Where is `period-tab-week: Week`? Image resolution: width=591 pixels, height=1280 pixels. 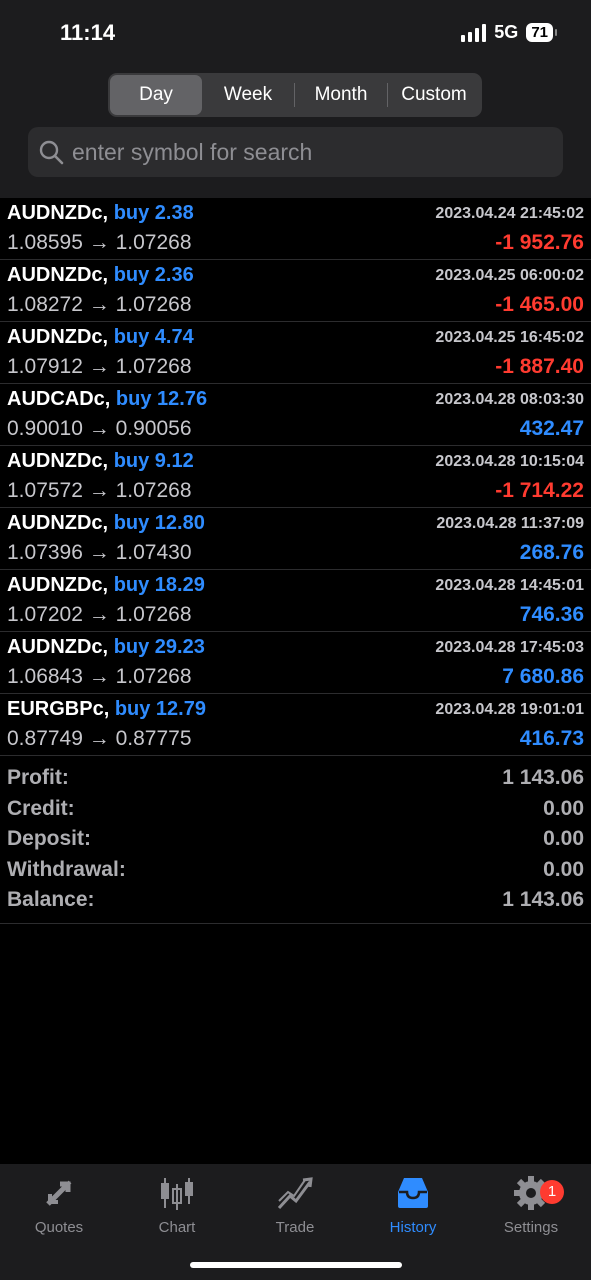 period-tab-week: Week is located at coordinates (248, 95).